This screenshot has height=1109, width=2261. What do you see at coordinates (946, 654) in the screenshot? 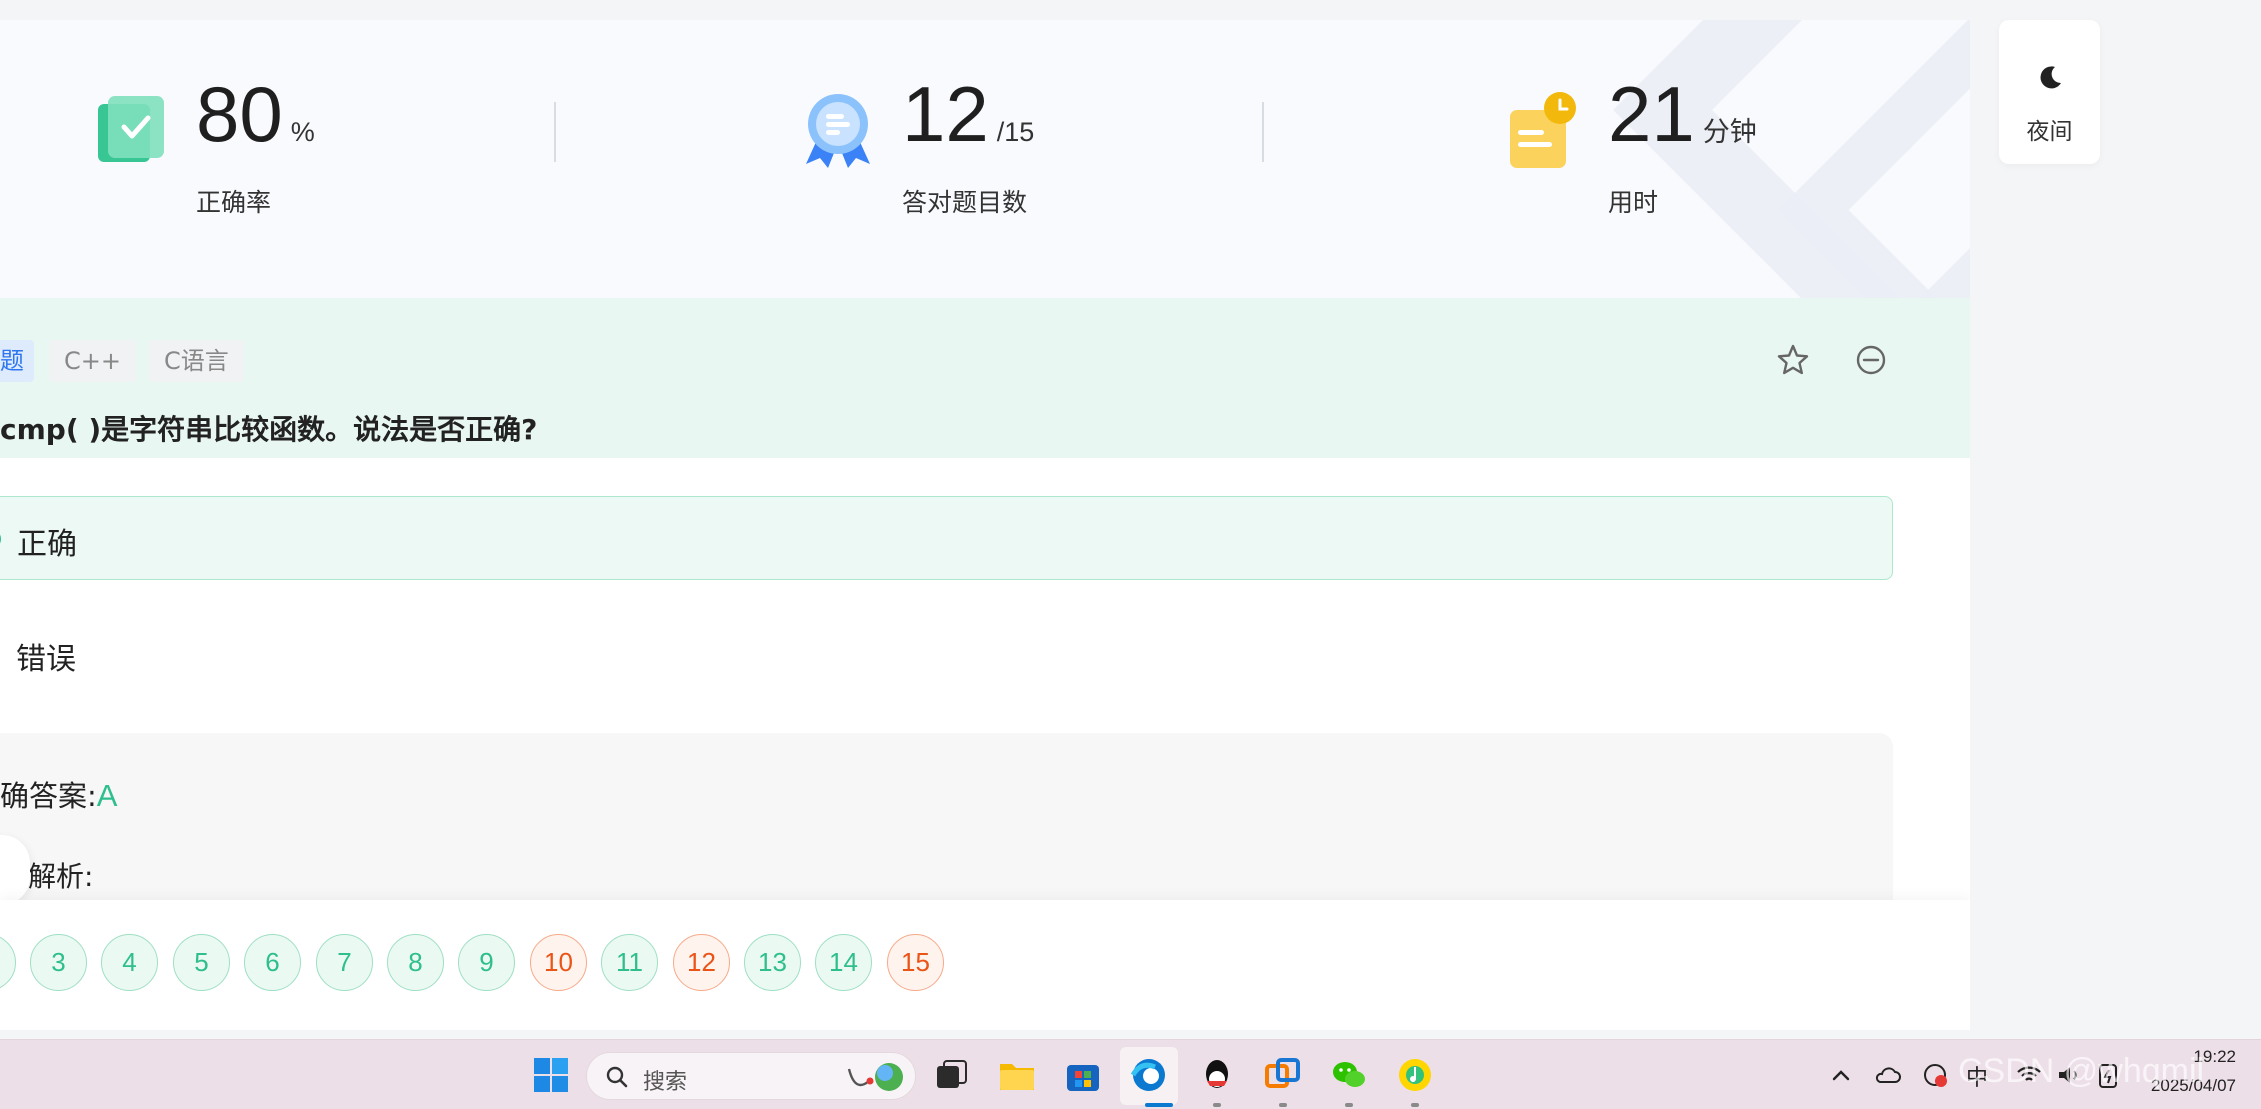
I see `option-wrong: 错误` at bounding box center [946, 654].